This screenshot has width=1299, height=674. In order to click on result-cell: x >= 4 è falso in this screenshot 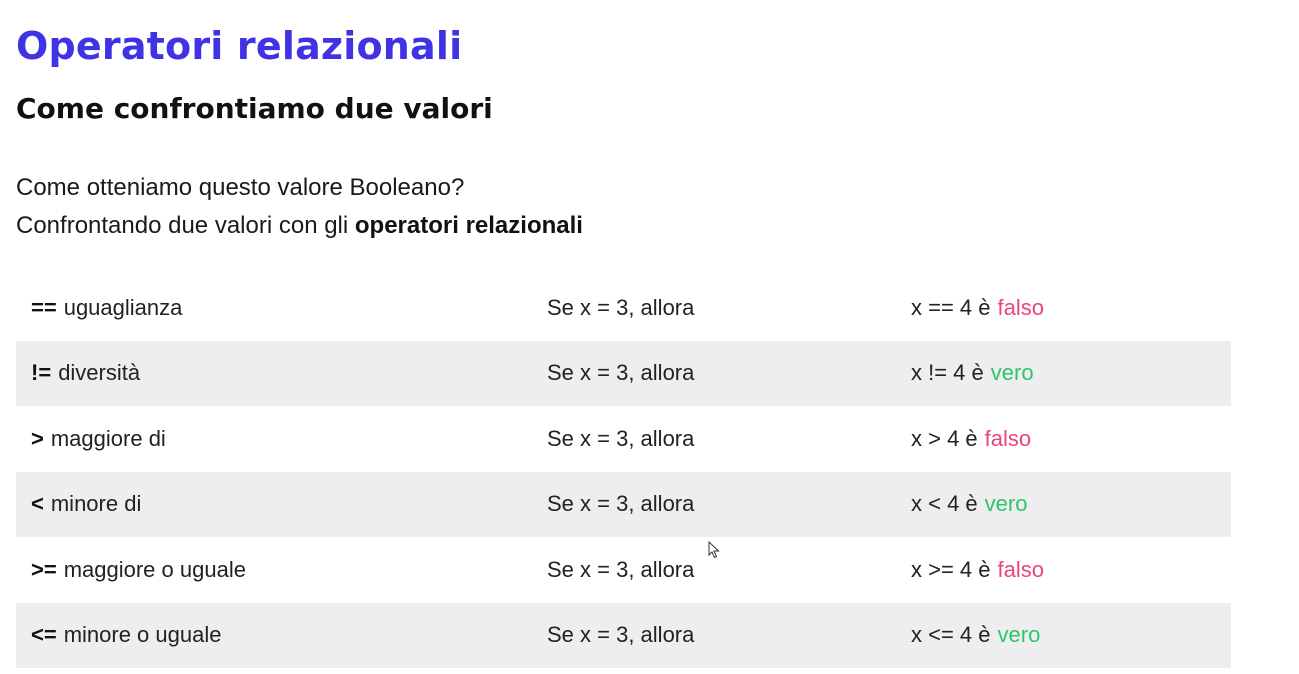, I will do `click(977, 570)`.